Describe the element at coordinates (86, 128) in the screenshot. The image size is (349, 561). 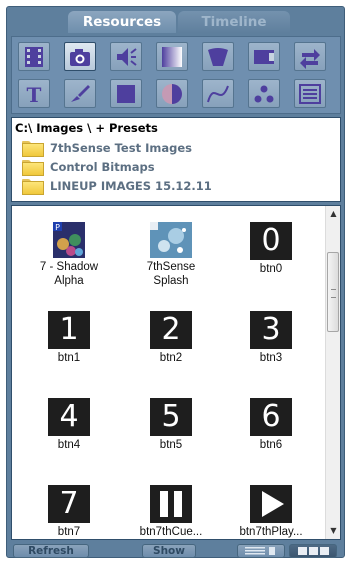
I see `folder-path-breadcrumb: C:\ Images \ + Presets` at that location.